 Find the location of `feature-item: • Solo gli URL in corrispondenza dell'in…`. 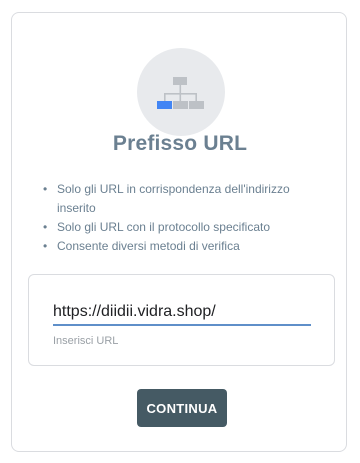

feature-item: • Solo gli URL in corrispondenza dell'in… is located at coordinates (185, 199).